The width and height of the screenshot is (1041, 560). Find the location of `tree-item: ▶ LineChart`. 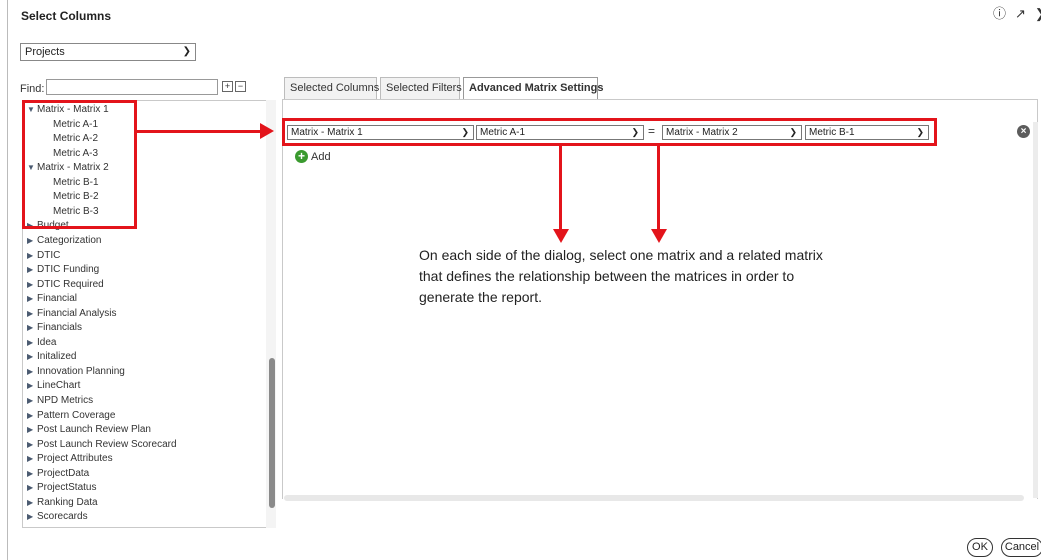

tree-item: ▶ LineChart is located at coordinates (51, 386).